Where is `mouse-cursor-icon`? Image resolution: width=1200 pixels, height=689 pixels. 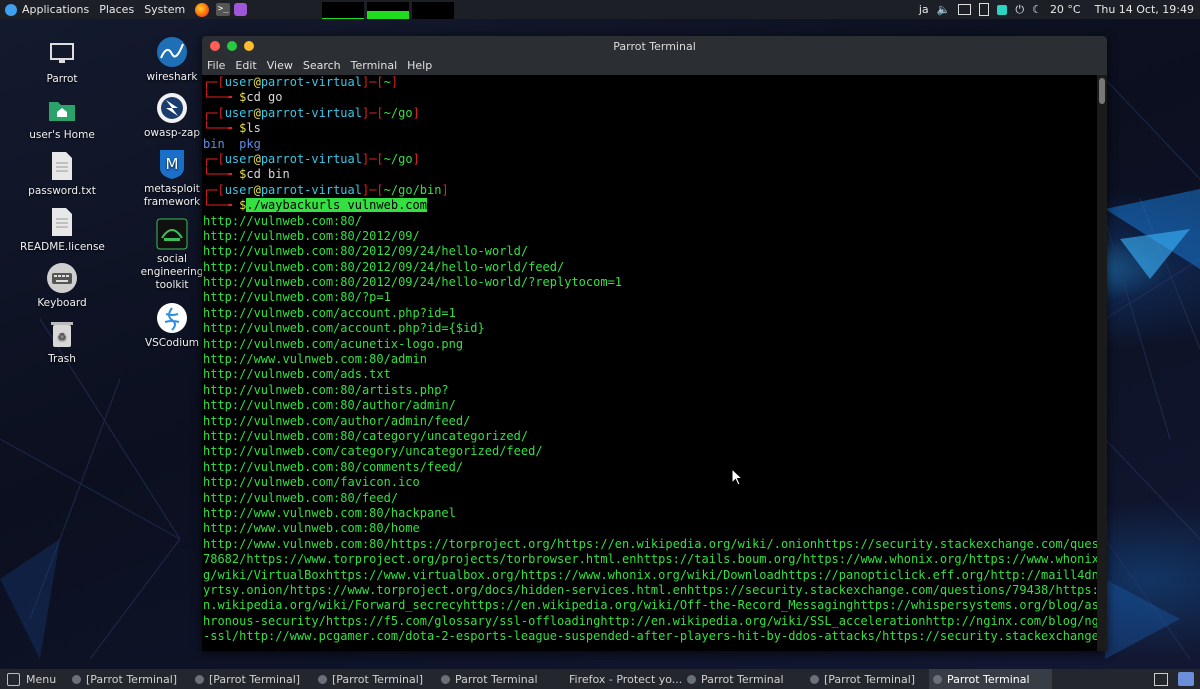 mouse-cursor-icon is located at coordinates (737, 477).